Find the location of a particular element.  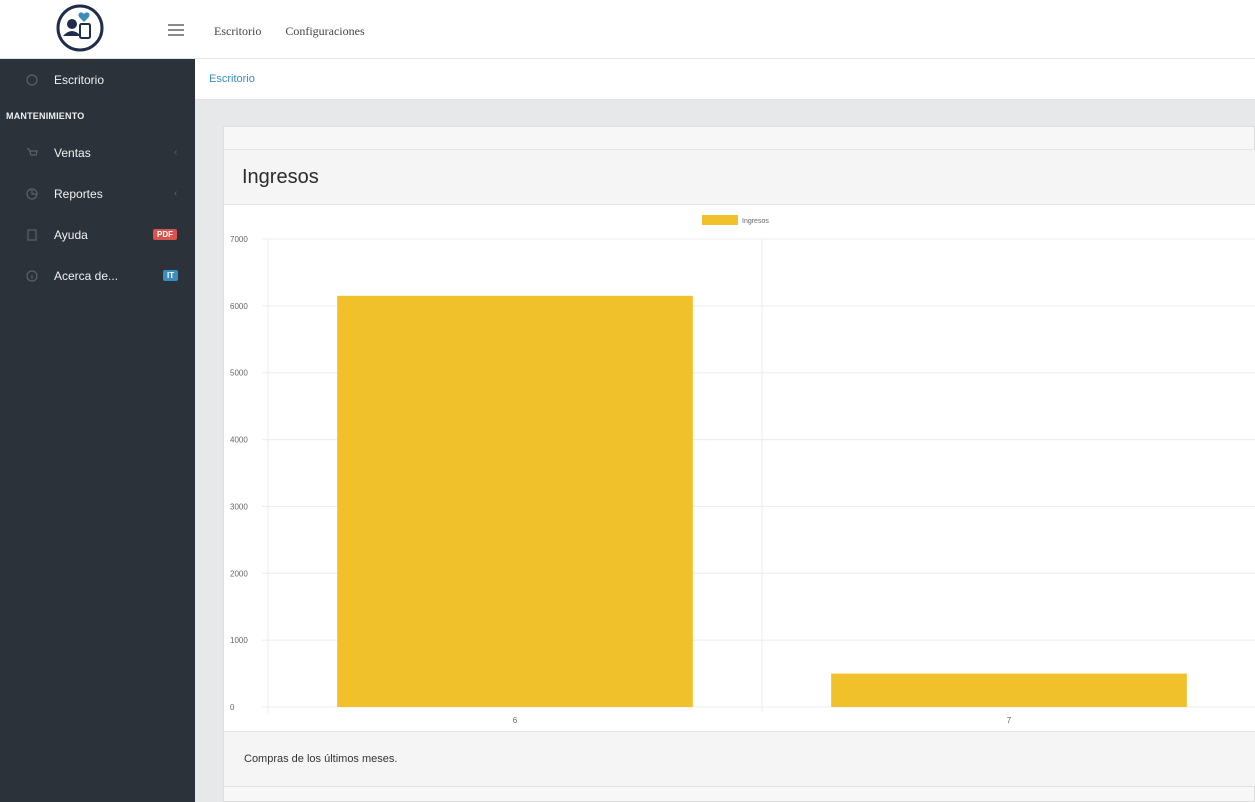

top-nav: Escritorio Configuraciones is located at coordinates (289, 31).